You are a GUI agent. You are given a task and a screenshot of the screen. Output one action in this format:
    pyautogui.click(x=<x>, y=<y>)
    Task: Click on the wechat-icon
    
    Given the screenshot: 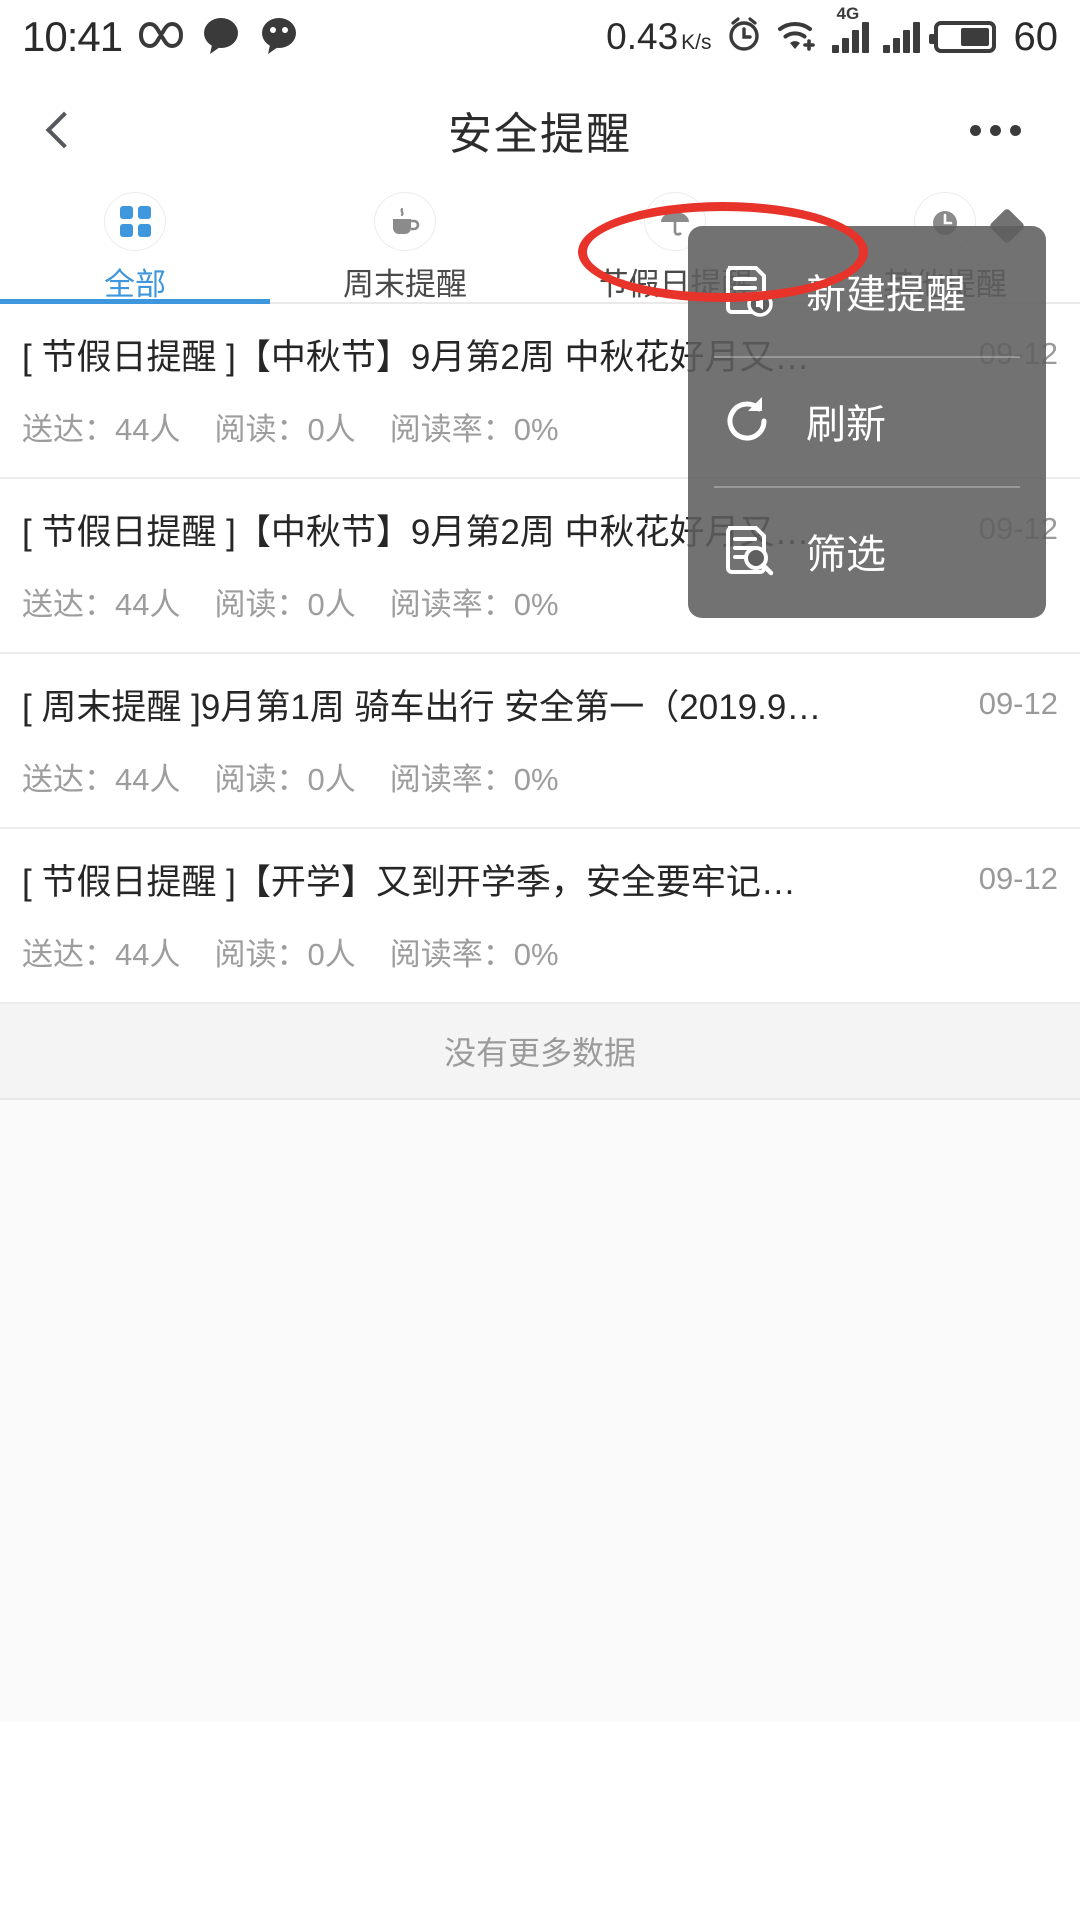 What is the action you would take?
    pyautogui.click(x=279, y=37)
    